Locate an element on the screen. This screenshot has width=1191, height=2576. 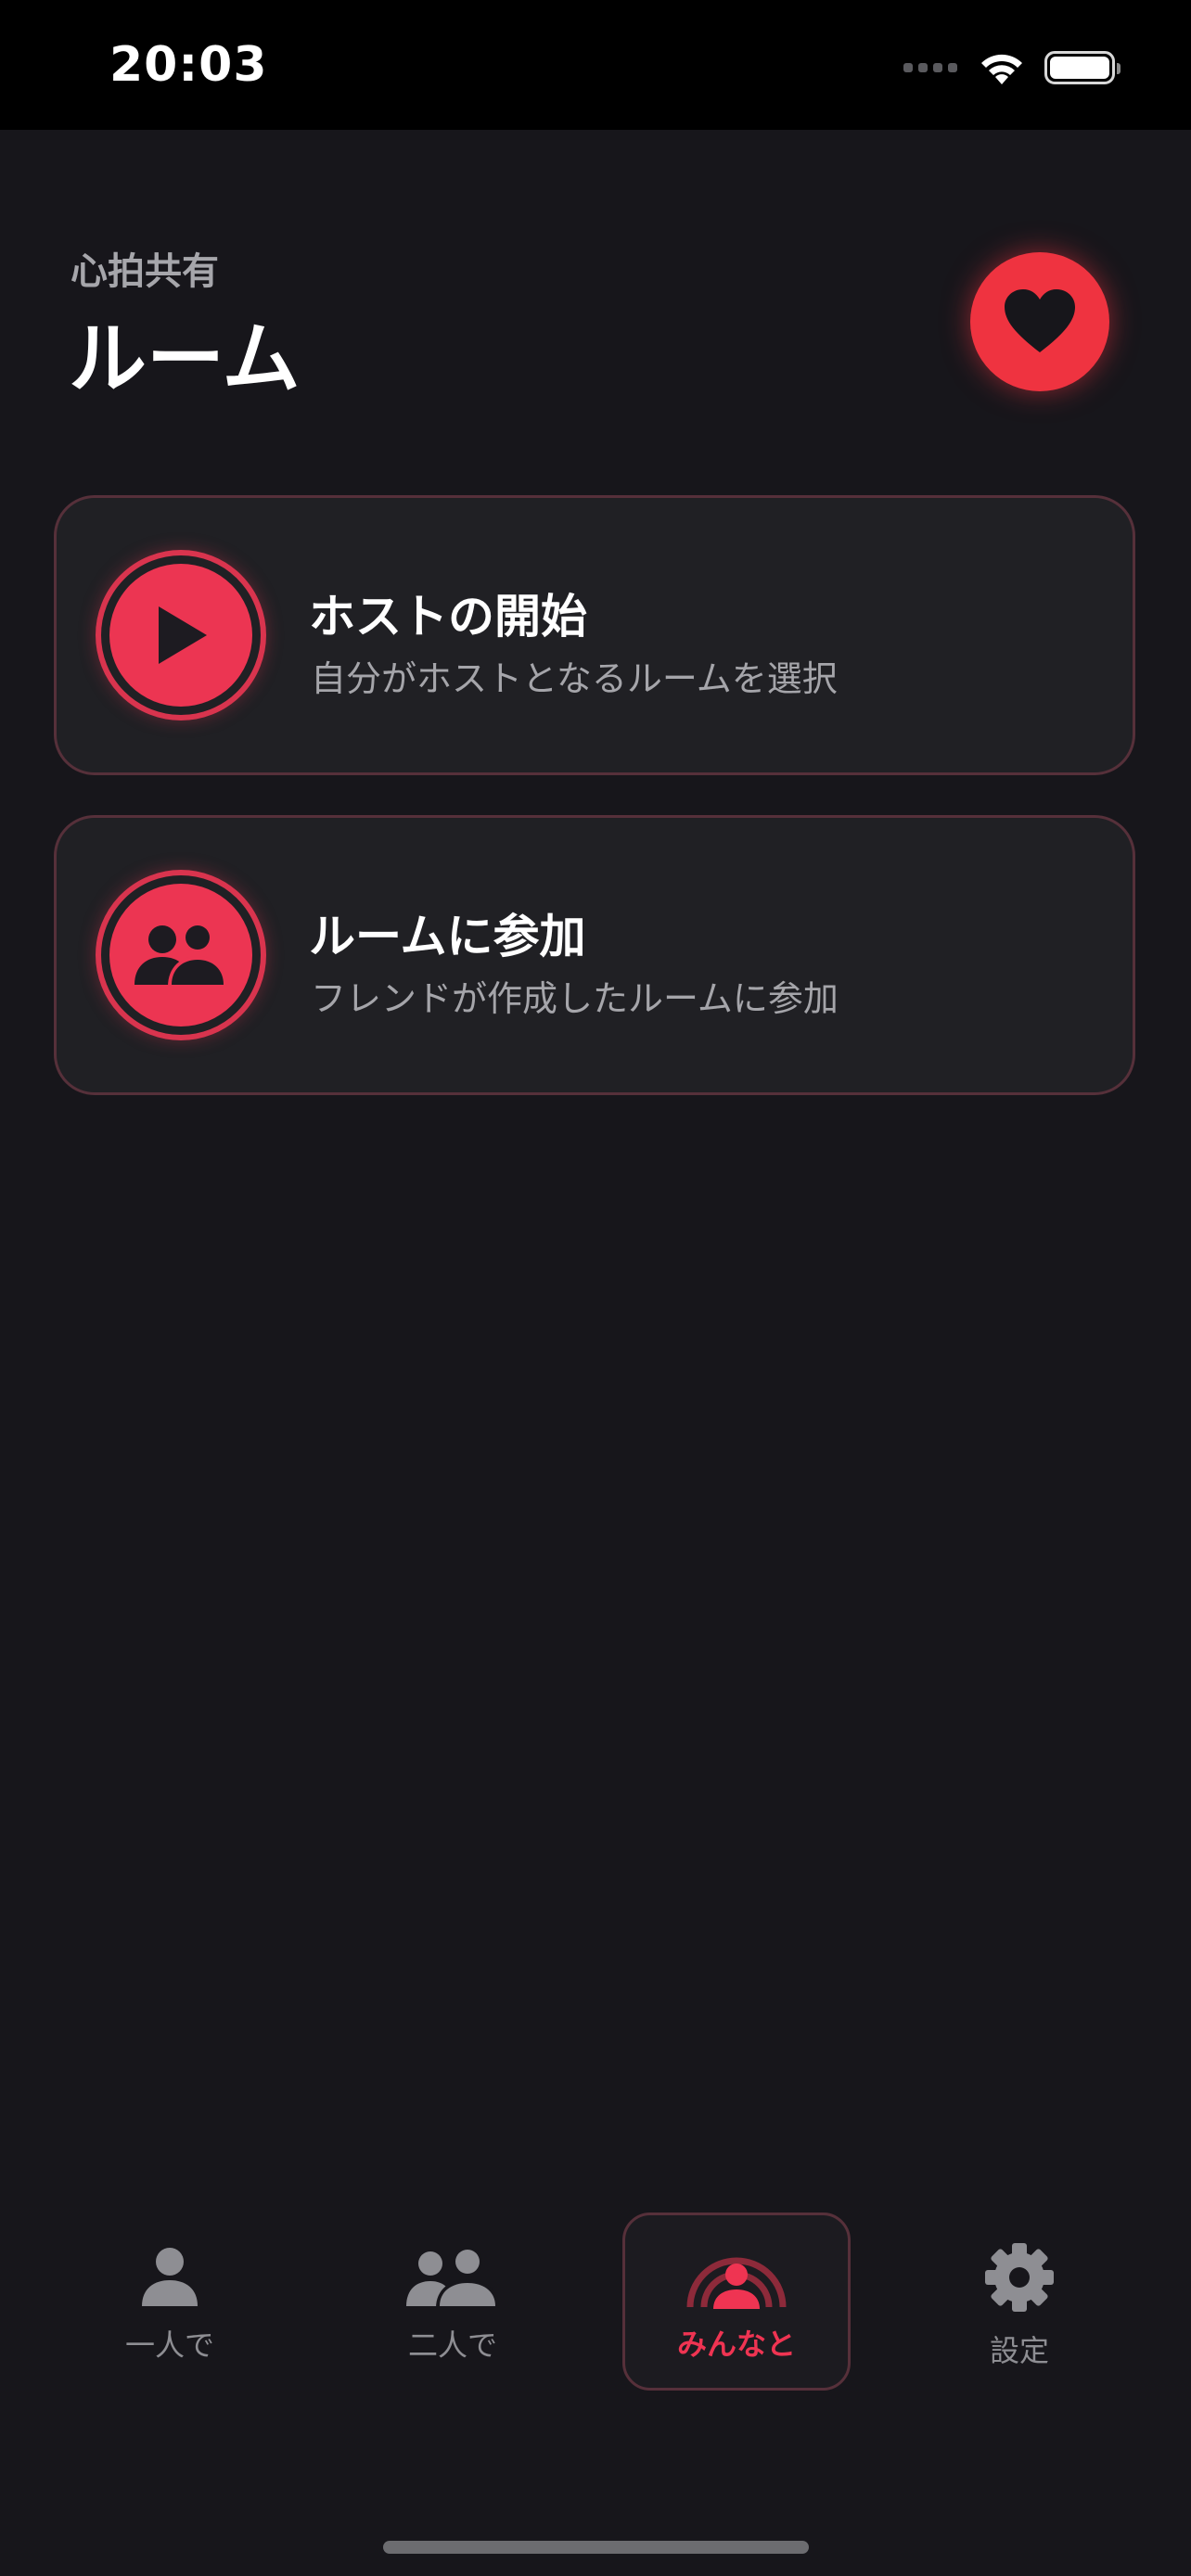
tab-settings-label: 設定 is located at coordinates (1019, 2351).